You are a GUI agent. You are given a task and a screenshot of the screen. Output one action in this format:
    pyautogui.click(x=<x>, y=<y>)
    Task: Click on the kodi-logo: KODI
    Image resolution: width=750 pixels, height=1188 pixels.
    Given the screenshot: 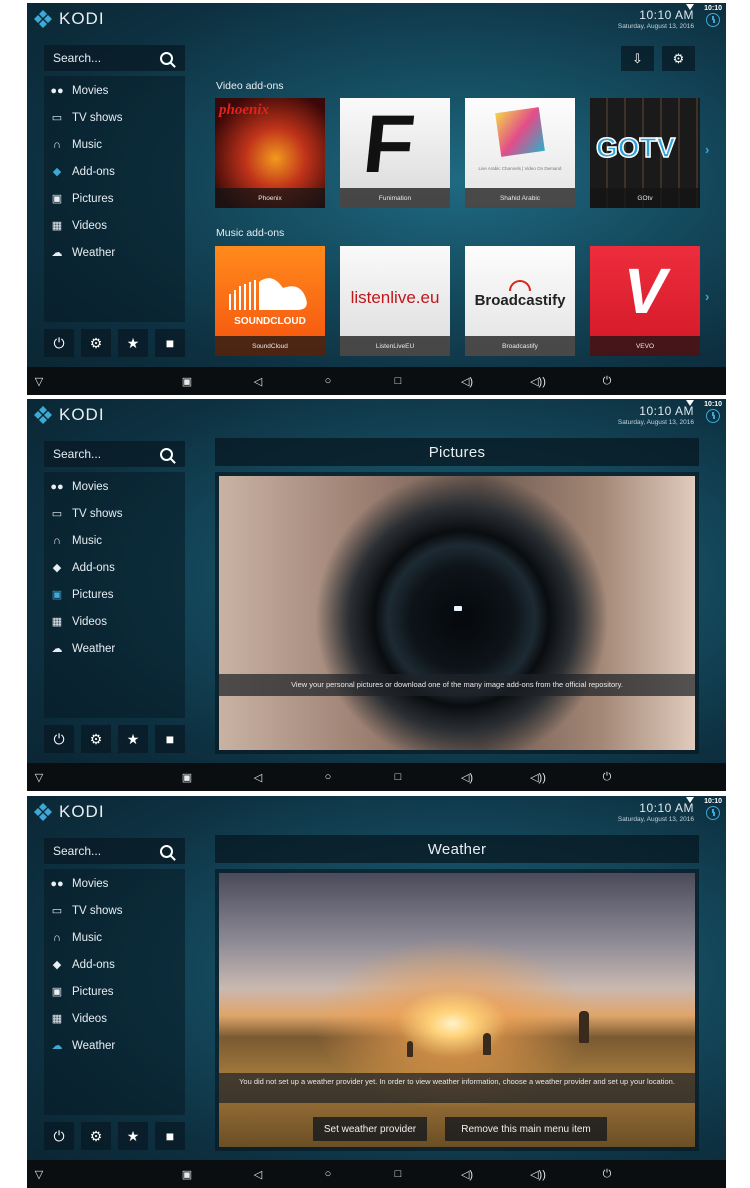 What is the action you would take?
    pyautogui.click(x=69, y=19)
    